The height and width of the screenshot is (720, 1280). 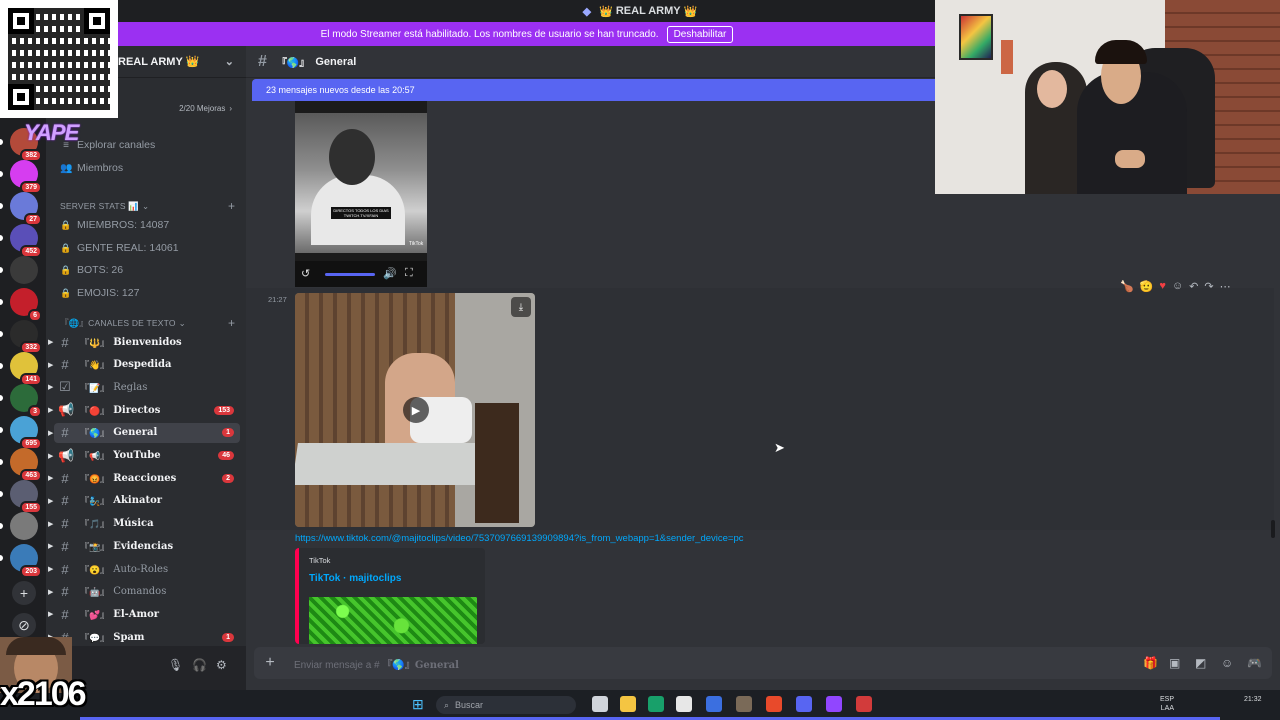 I want to click on channel-youtube: ▶ 📢 『📢』 YouTube 46, so click(x=144, y=456).